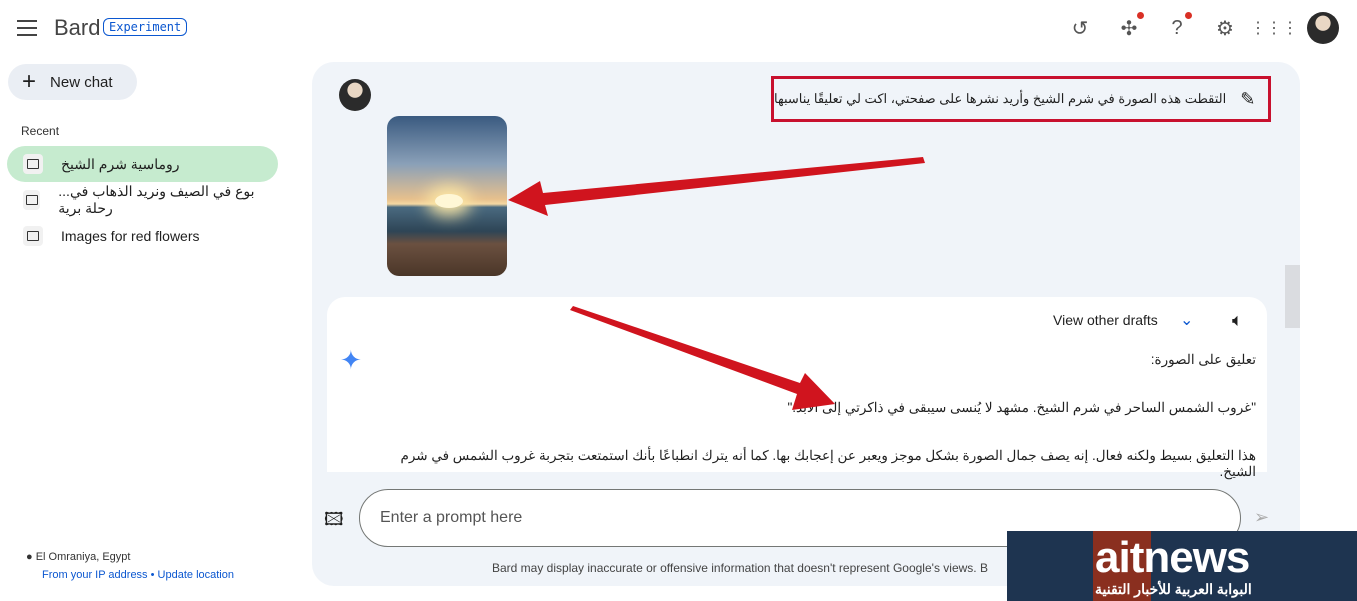 The image size is (1357, 601). I want to click on watermark-logo: aitnews, so click(1172, 557).